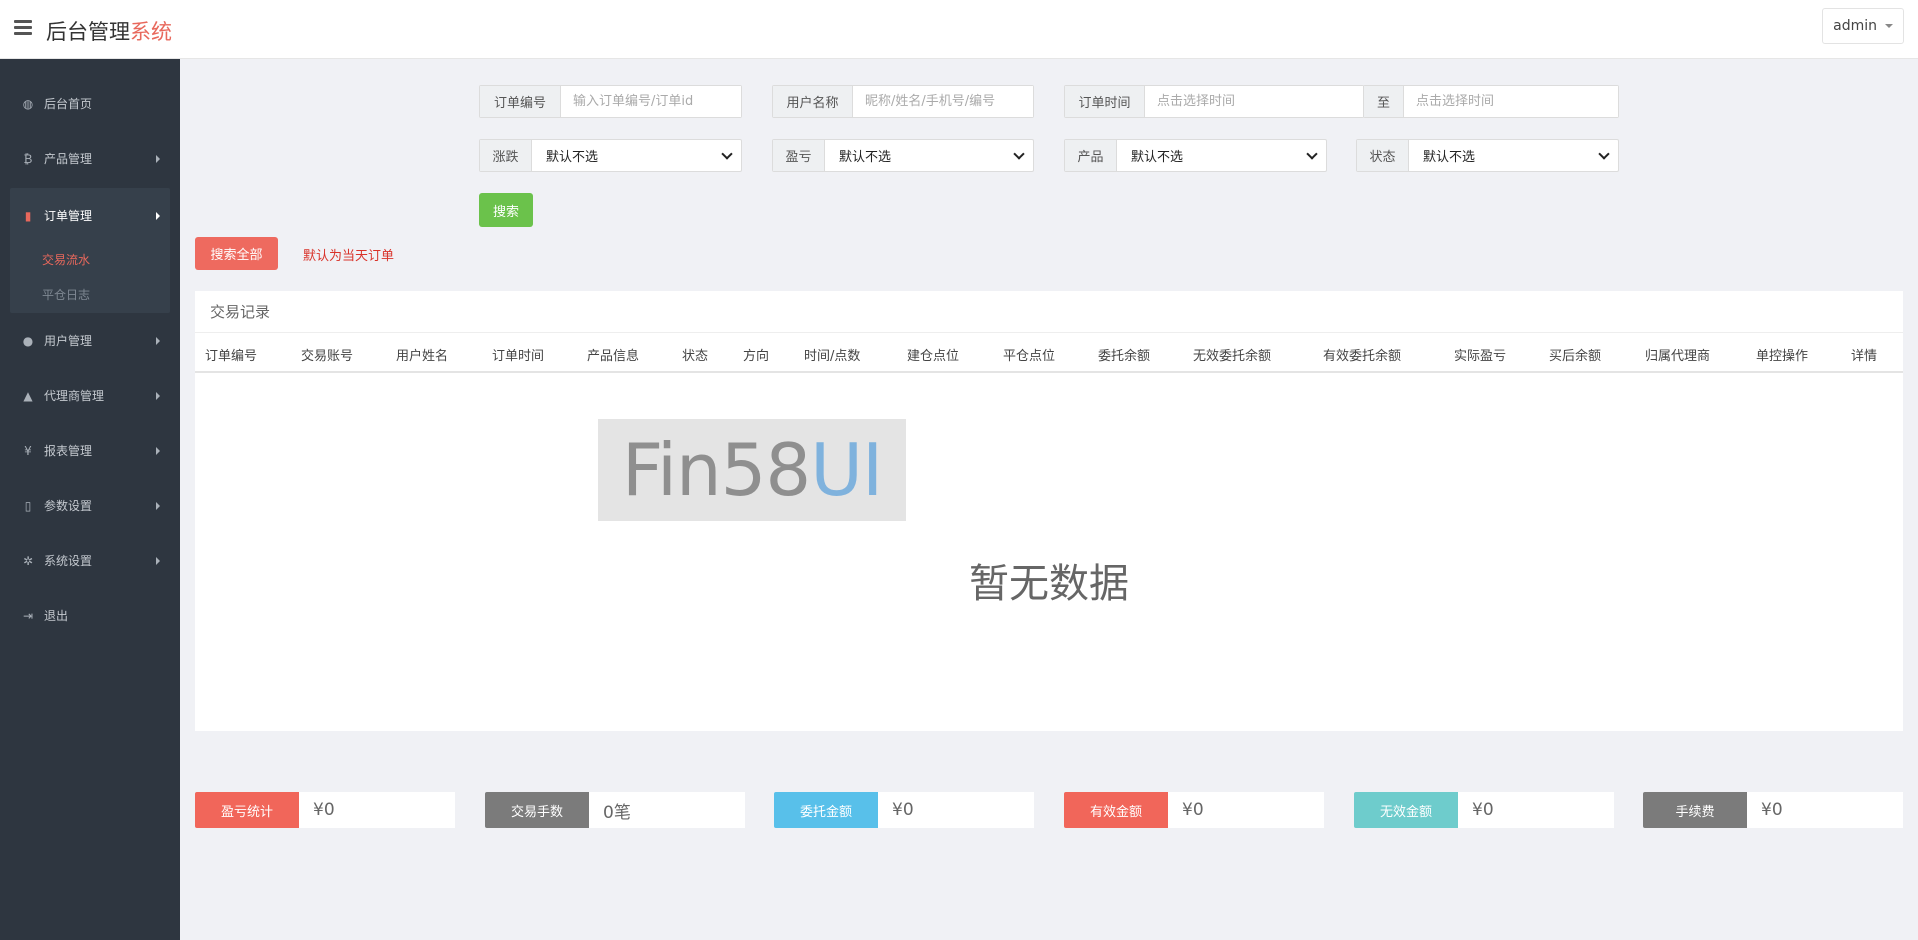 Image resolution: width=1918 pixels, height=940 pixels. I want to click on status-value: 默认不选, so click(1449, 157).